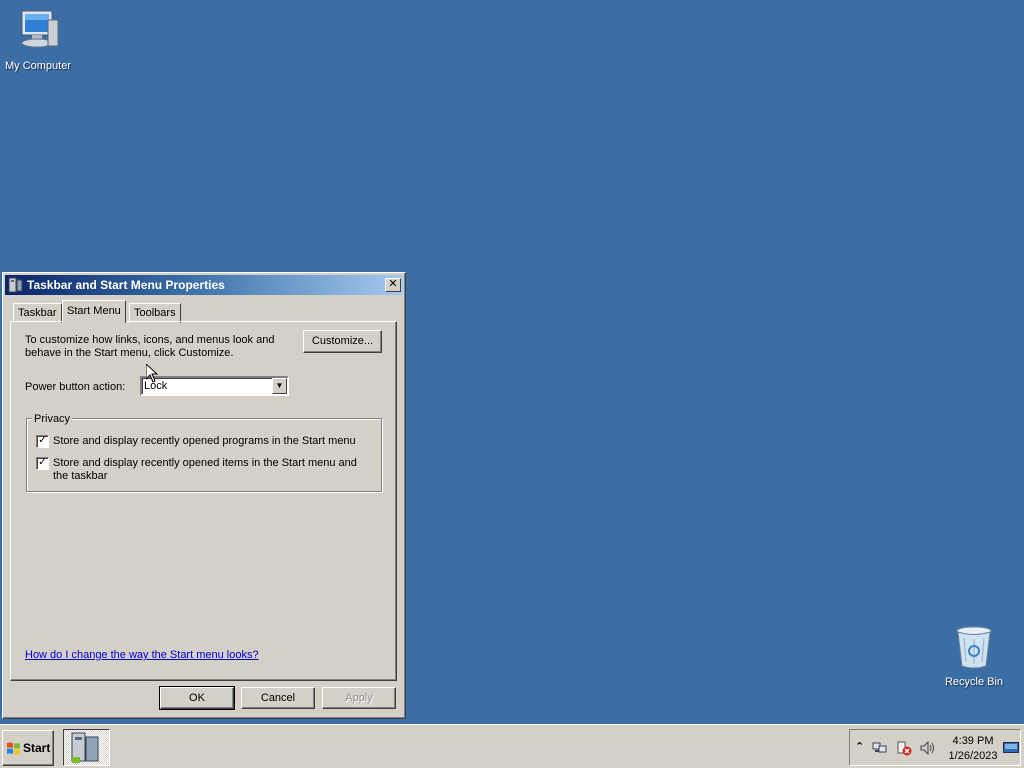 The width and height of the screenshot is (1024, 768). What do you see at coordinates (279, 386) in the screenshot?
I see `dropdown-arrow-icon: ▼` at bounding box center [279, 386].